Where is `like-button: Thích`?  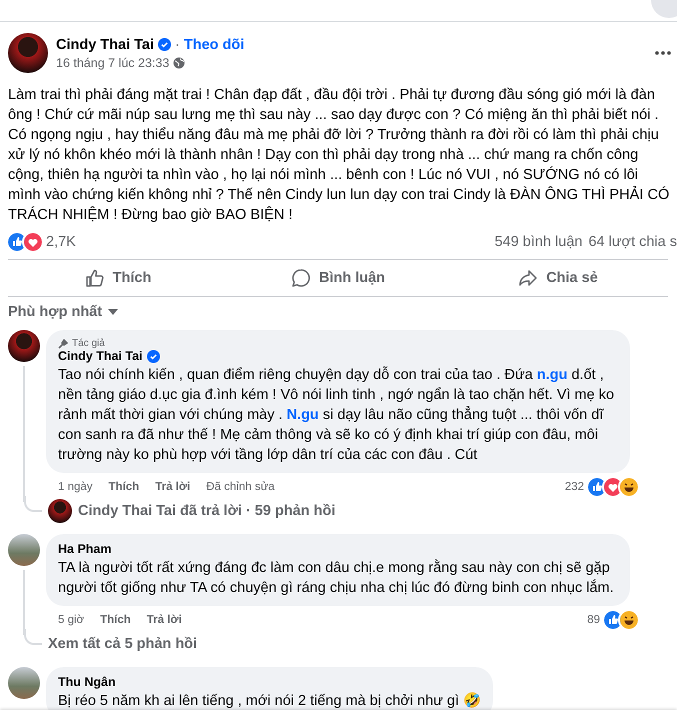
like-button: Thích is located at coordinates (118, 278).